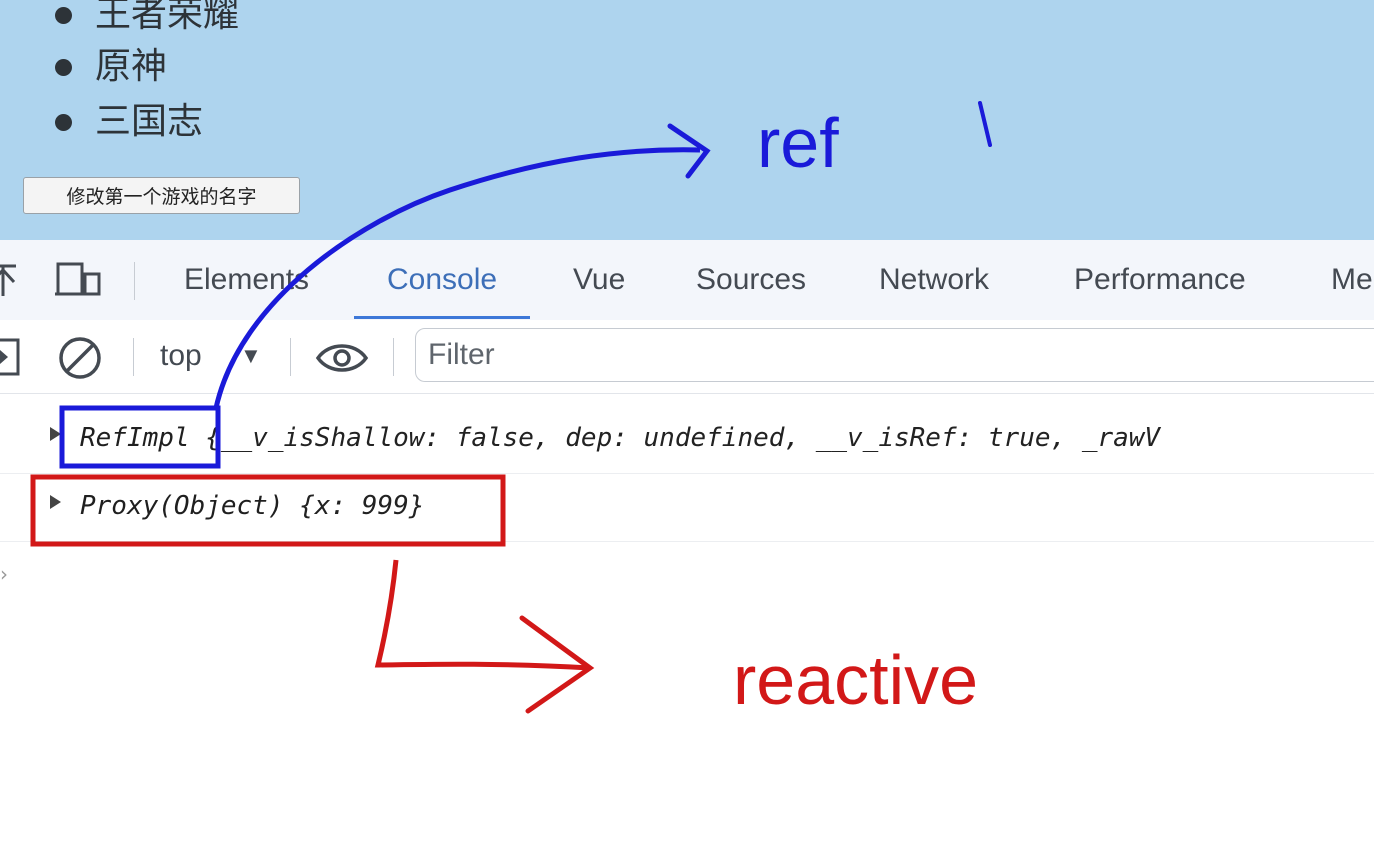 This screenshot has height=848, width=1374. I want to click on context-select-value: top, so click(181, 355).